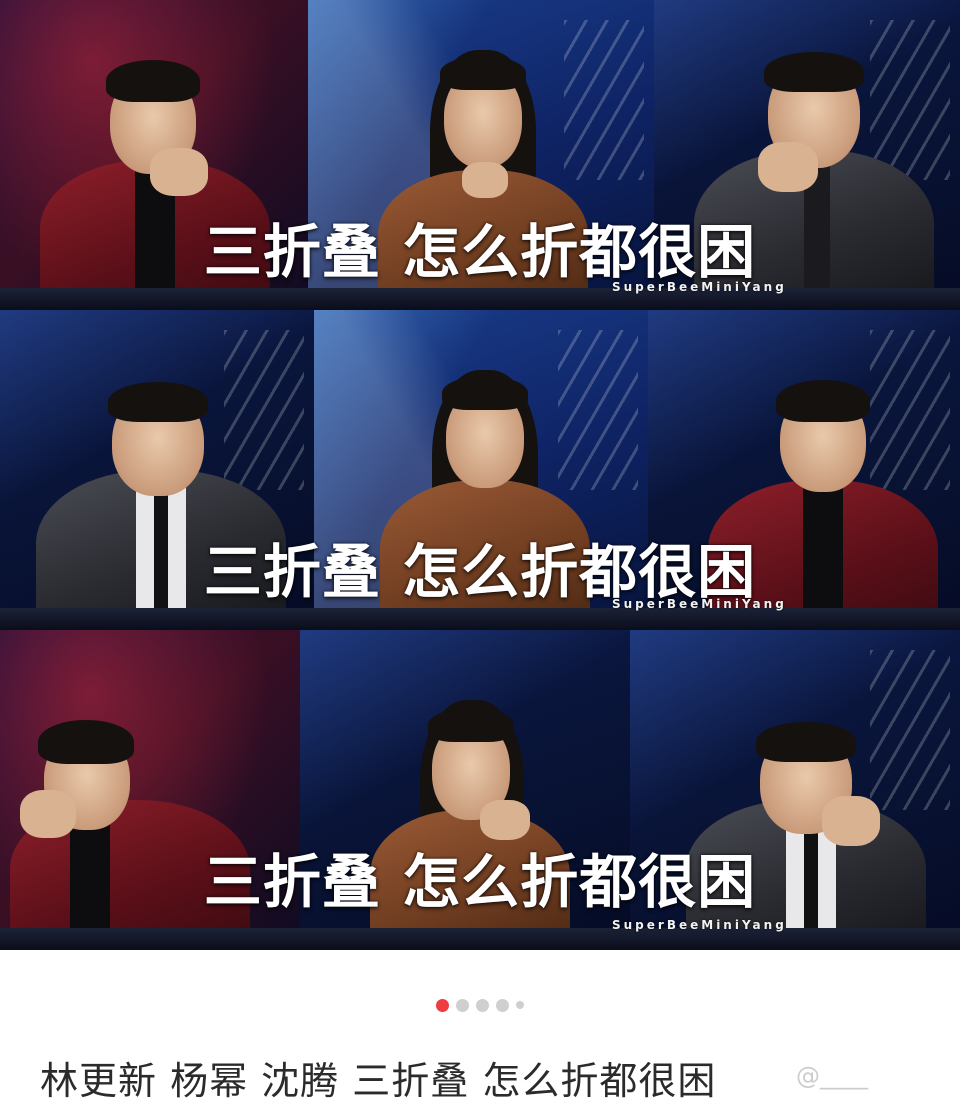 The width and height of the screenshot is (960, 1101). I want to click on user-tag: @____, so click(832, 1076).